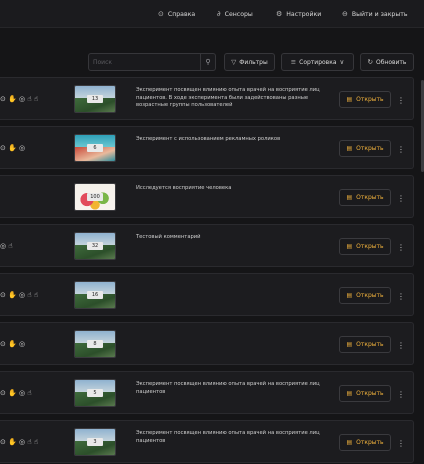 The height and width of the screenshot is (464, 424). What do you see at coordinates (168, 237) in the screenshot?
I see `experiment-description: Тестовый комментарий` at bounding box center [168, 237].